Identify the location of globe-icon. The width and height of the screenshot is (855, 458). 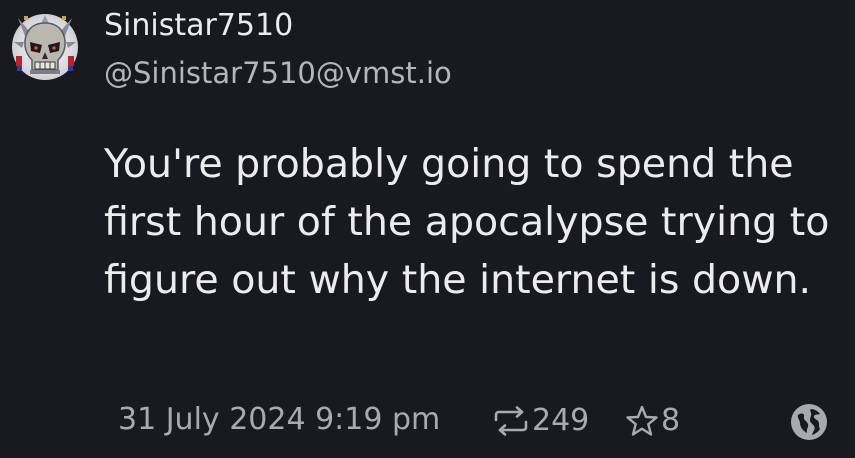
(809, 422).